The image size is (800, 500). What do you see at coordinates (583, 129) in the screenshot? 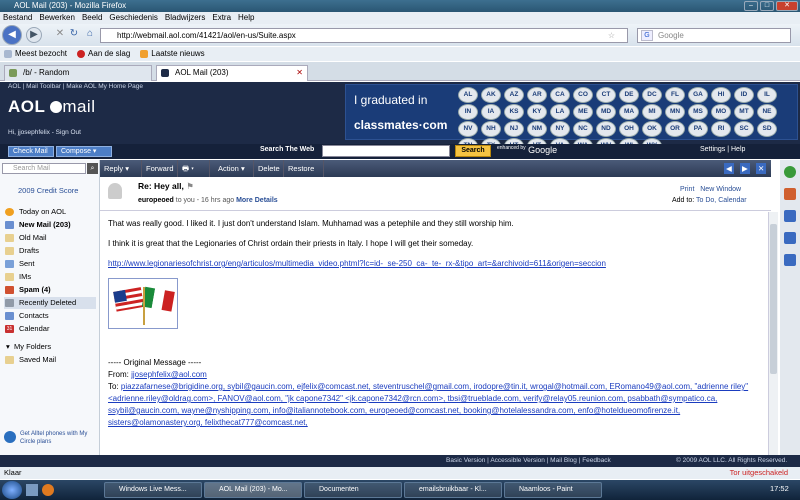
I see `state-button-nc: NC` at bounding box center [583, 129].